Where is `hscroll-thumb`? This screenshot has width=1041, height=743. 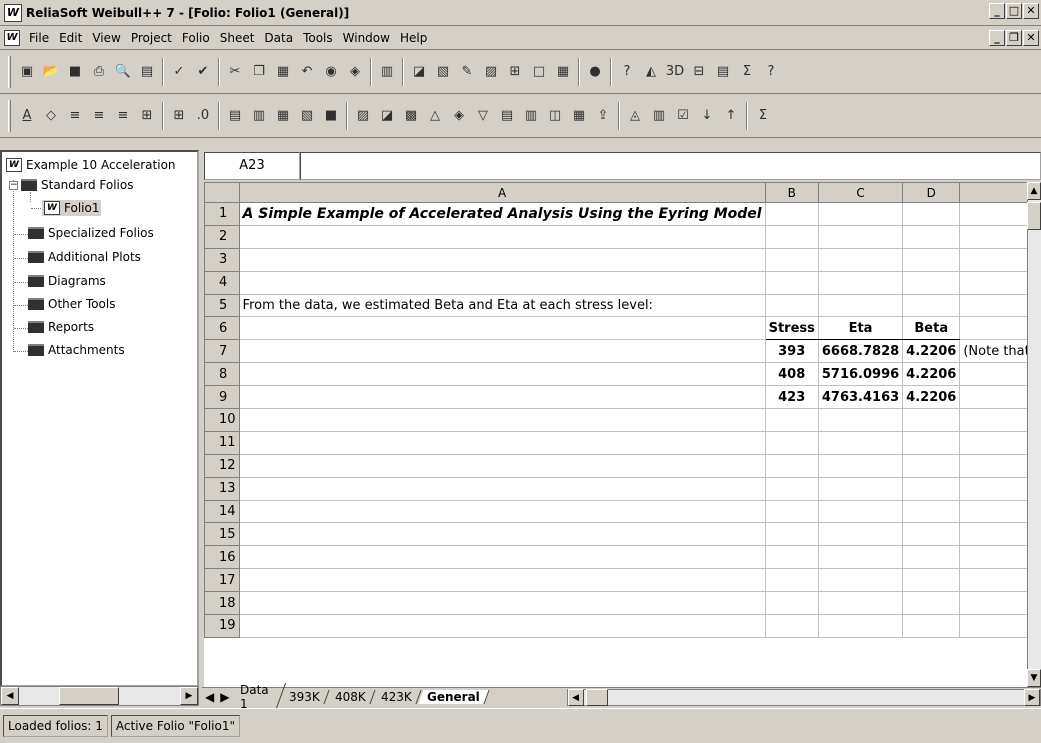
hscroll-thumb is located at coordinates (596, 697).